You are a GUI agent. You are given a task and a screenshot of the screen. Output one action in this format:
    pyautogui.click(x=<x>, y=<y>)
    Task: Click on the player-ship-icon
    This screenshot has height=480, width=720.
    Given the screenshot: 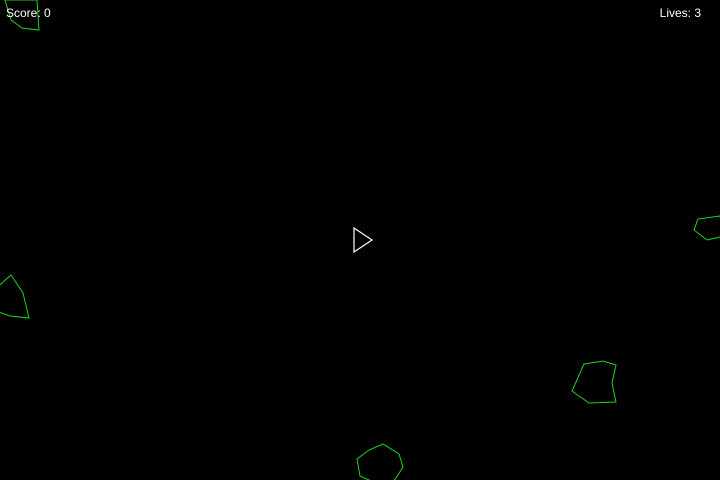 What is the action you would take?
    pyautogui.click(x=363, y=240)
    